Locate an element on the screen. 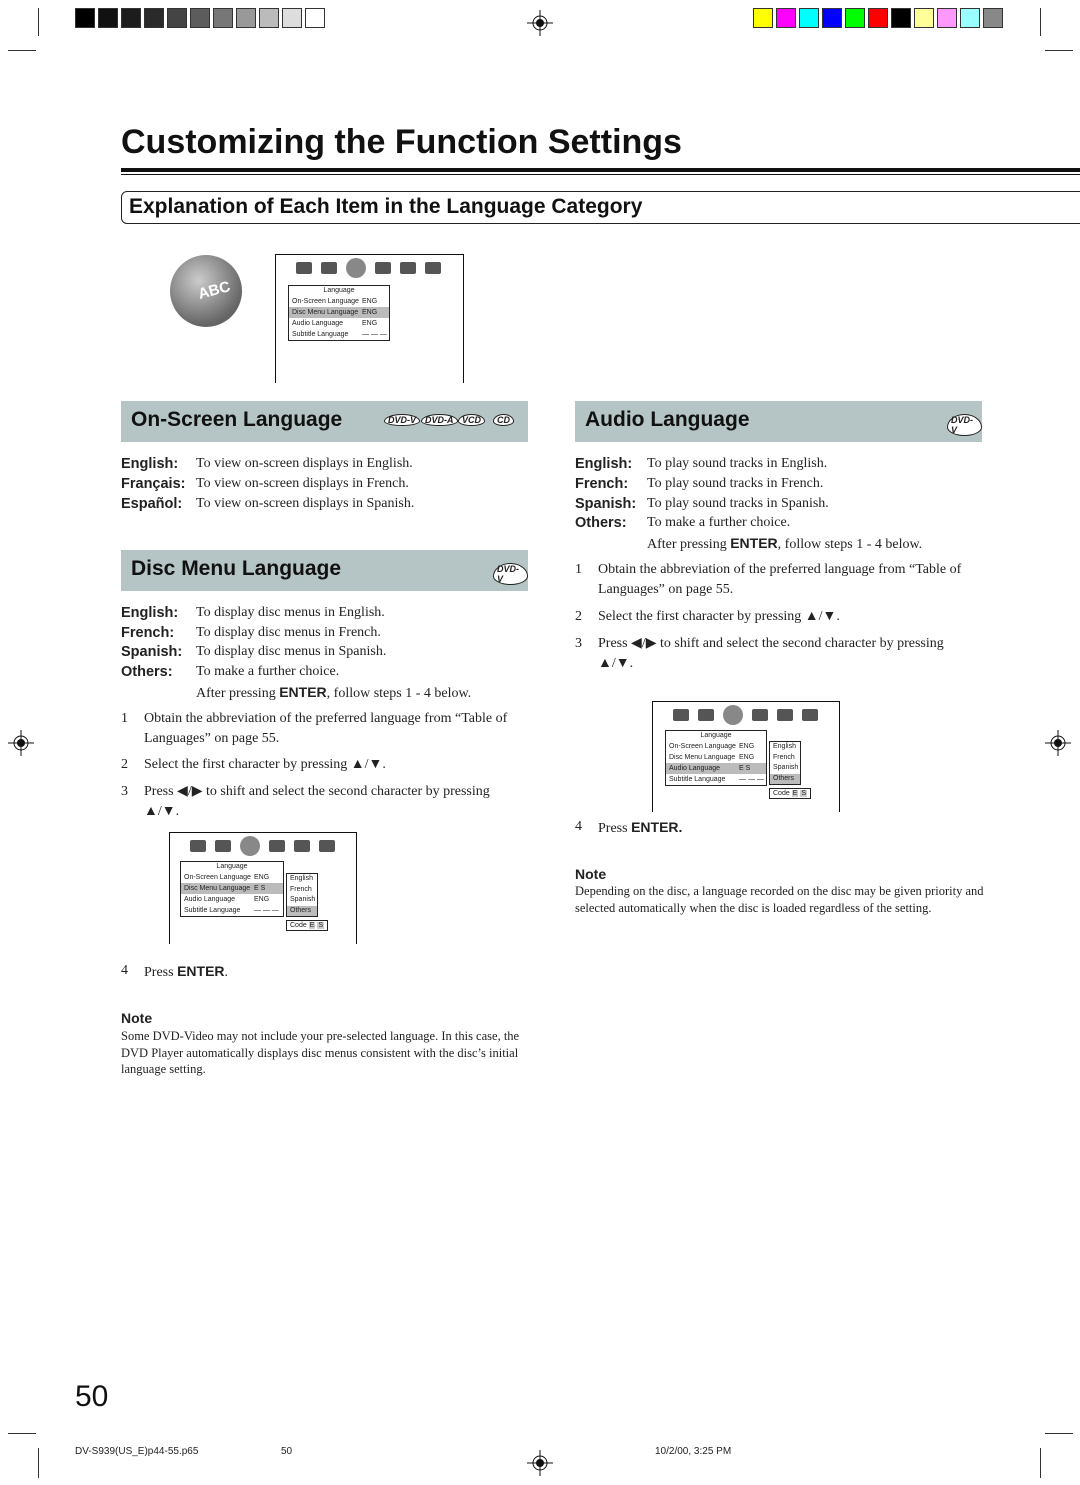 The height and width of the screenshot is (1485, 1080). footer-file: DV-S939(US_E)p44-55.p65 is located at coordinates (137, 1451).